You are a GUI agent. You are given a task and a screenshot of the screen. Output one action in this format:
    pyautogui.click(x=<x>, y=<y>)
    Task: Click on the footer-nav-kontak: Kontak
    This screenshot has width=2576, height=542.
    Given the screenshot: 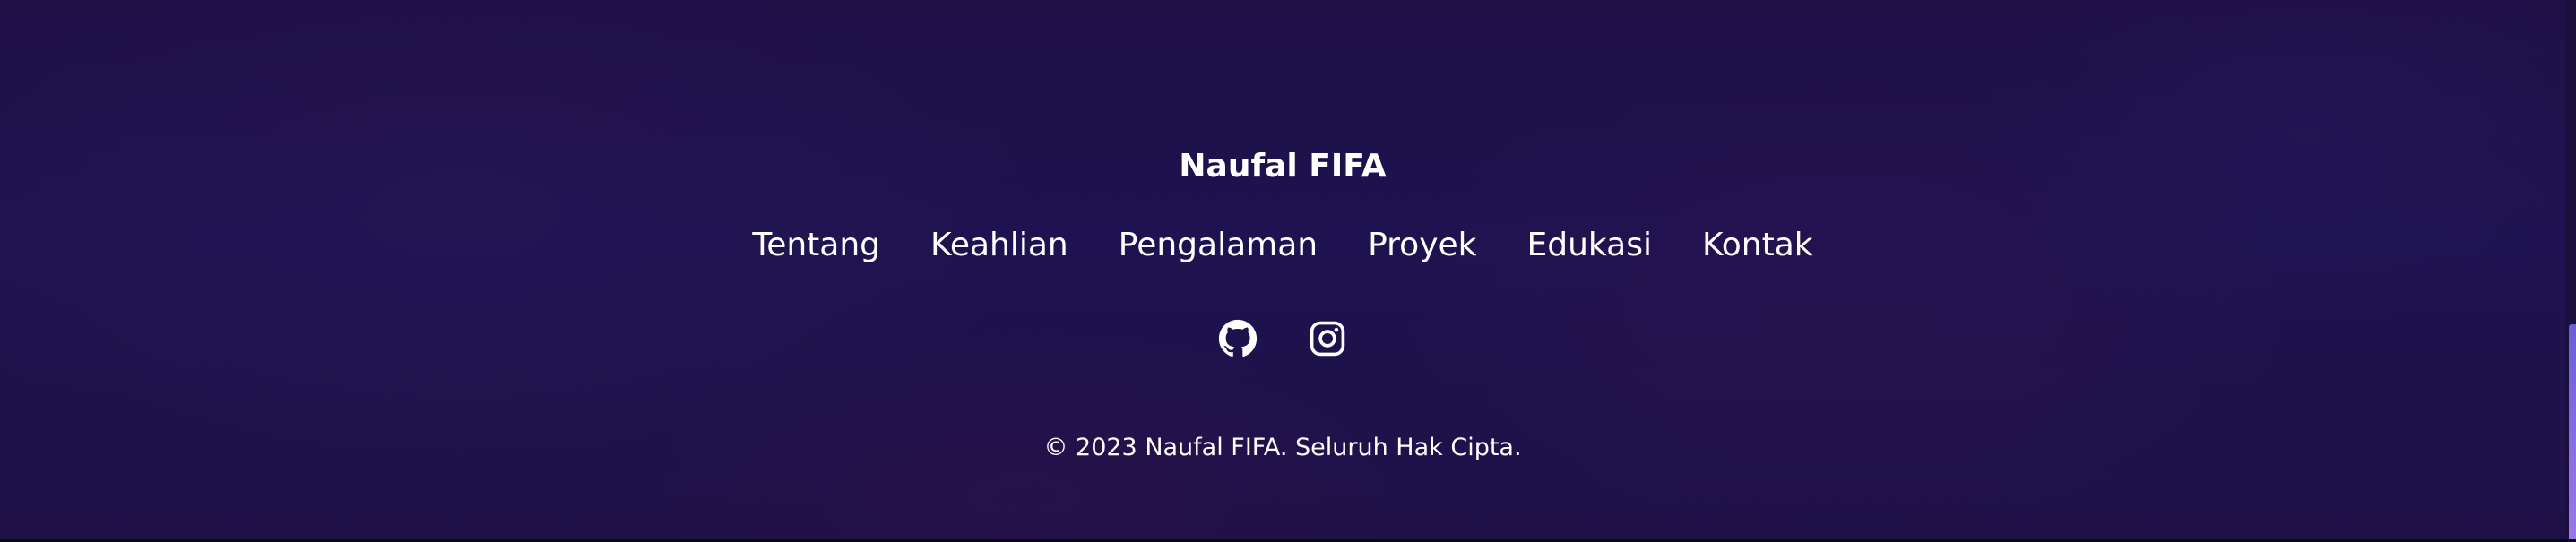 What is the action you would take?
    pyautogui.click(x=1757, y=245)
    